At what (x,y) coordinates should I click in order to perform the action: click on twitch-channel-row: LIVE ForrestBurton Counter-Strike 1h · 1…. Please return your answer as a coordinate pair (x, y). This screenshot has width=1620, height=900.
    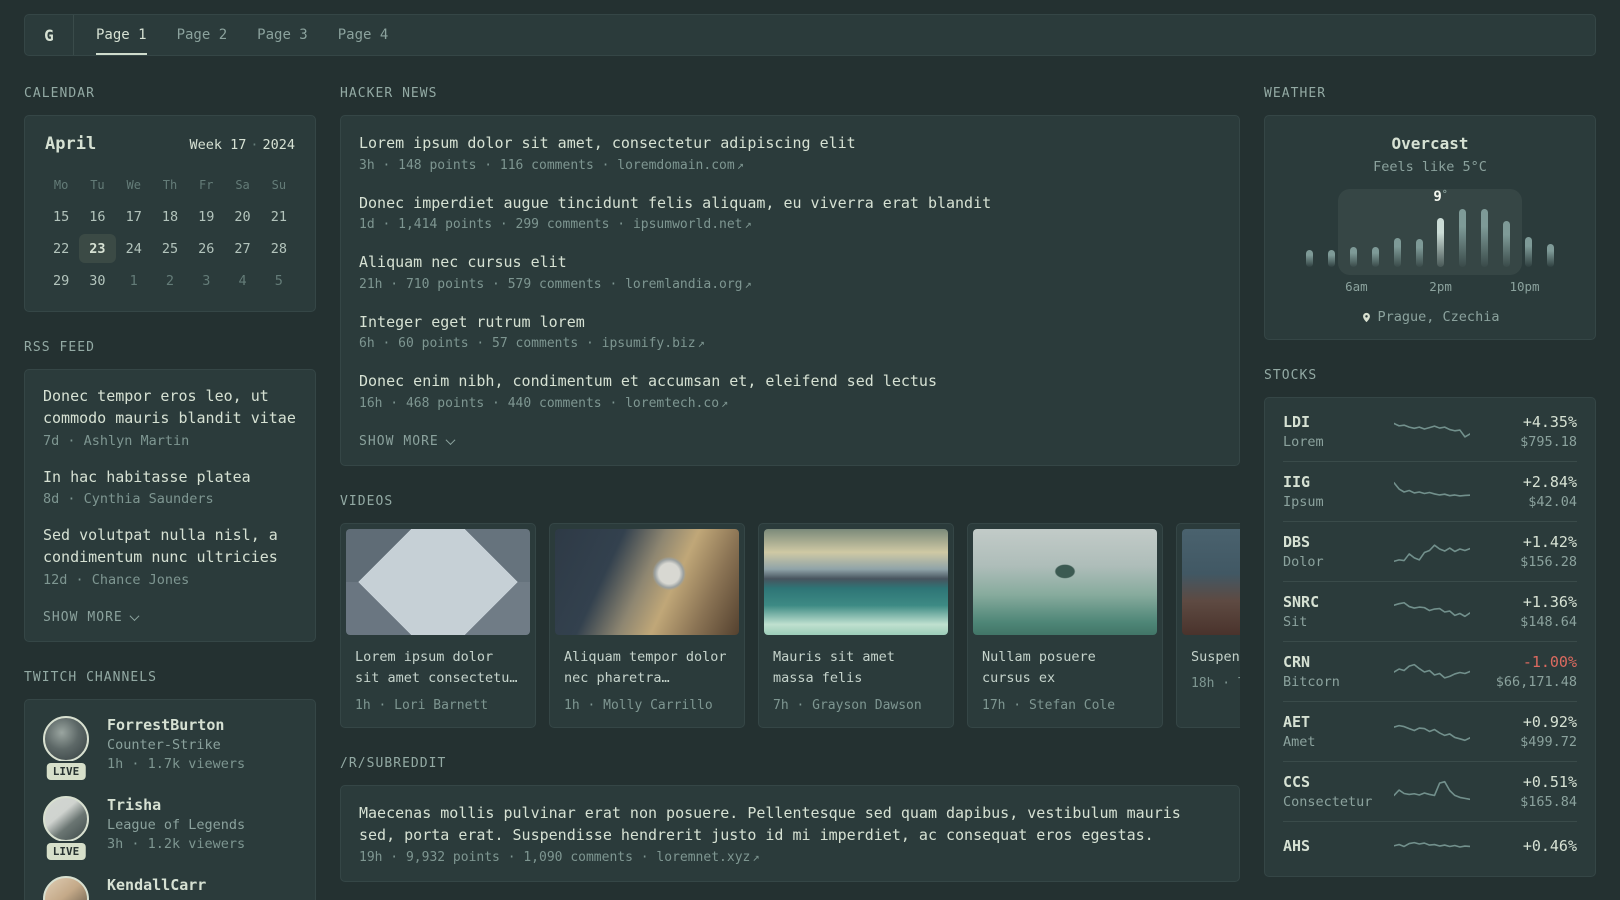
    Looking at the image, I should click on (170, 747).